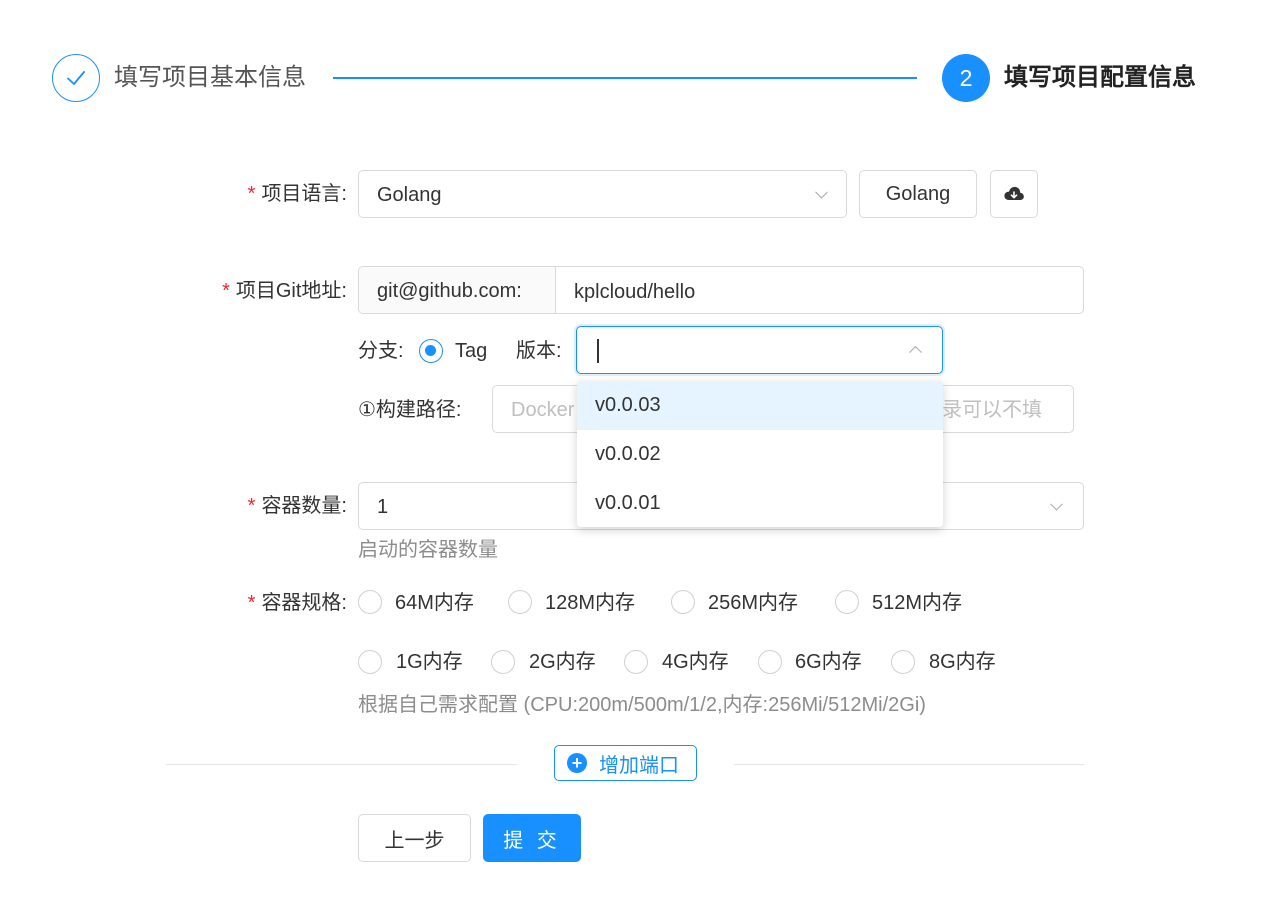  I want to click on cloud-download-icon, so click(1014, 193).